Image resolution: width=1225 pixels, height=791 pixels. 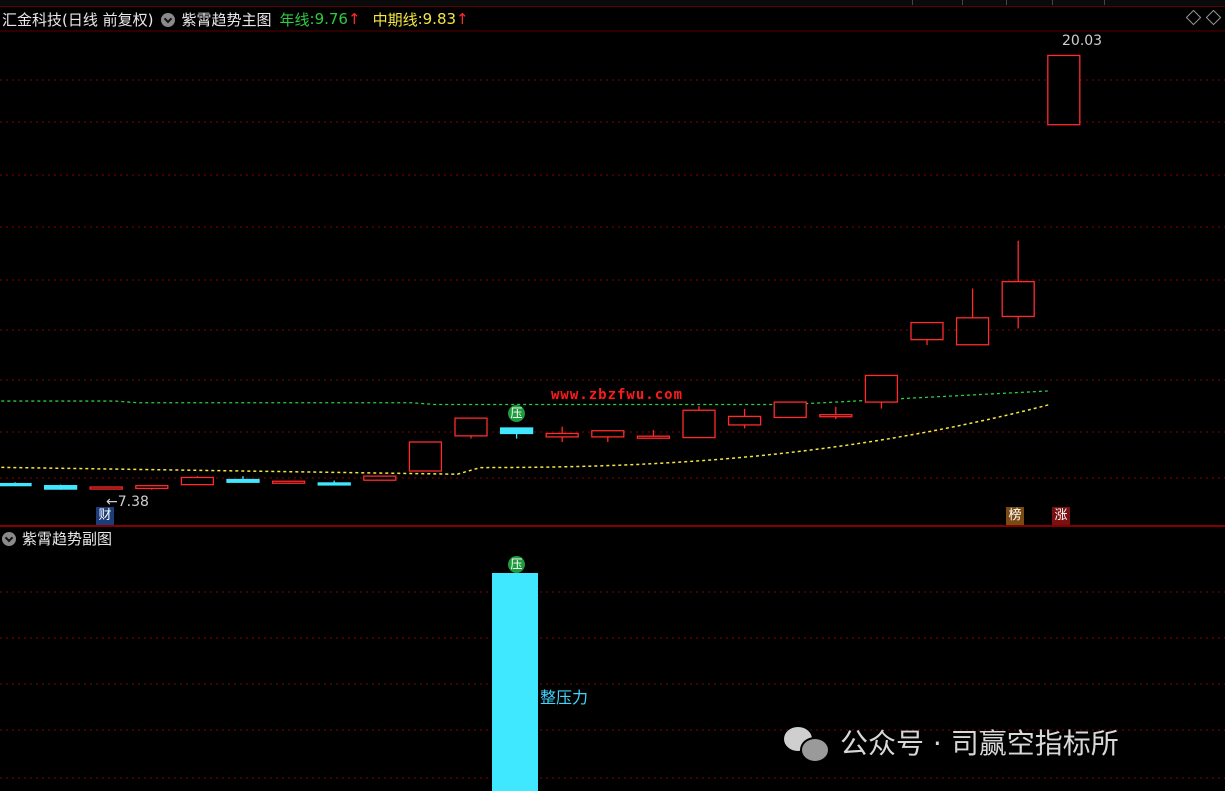 I want to click on tag-zhang: 涨, so click(x=1061, y=516).